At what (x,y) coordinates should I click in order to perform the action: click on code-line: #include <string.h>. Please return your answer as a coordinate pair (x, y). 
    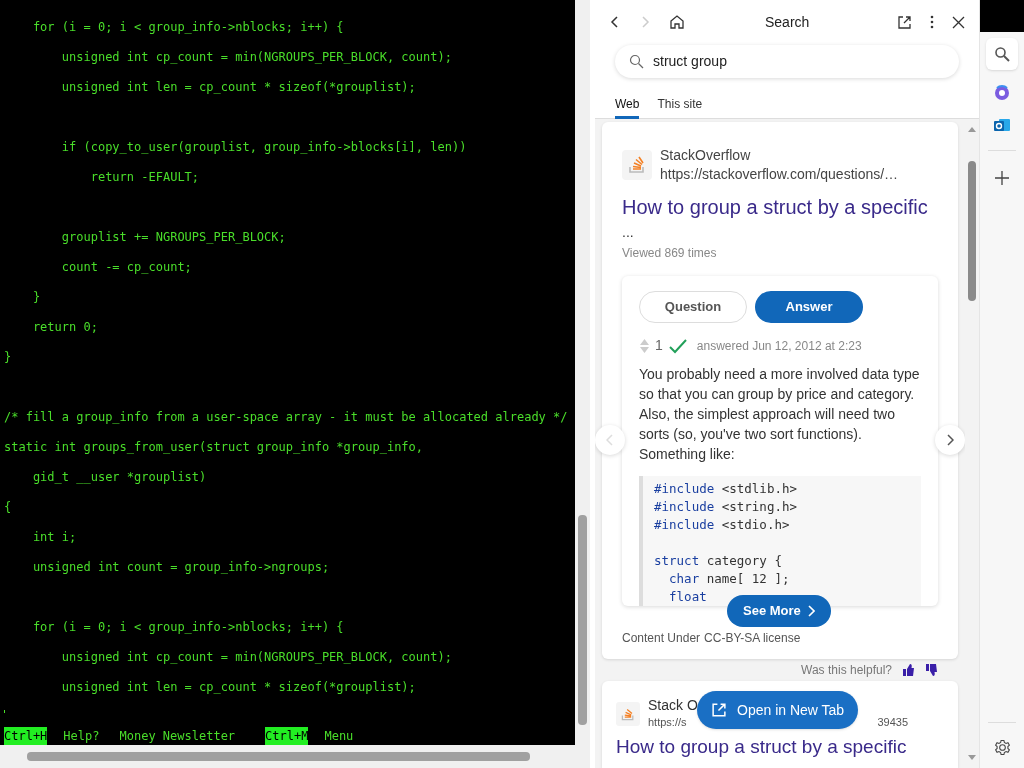
    Looking at the image, I should click on (725, 507).